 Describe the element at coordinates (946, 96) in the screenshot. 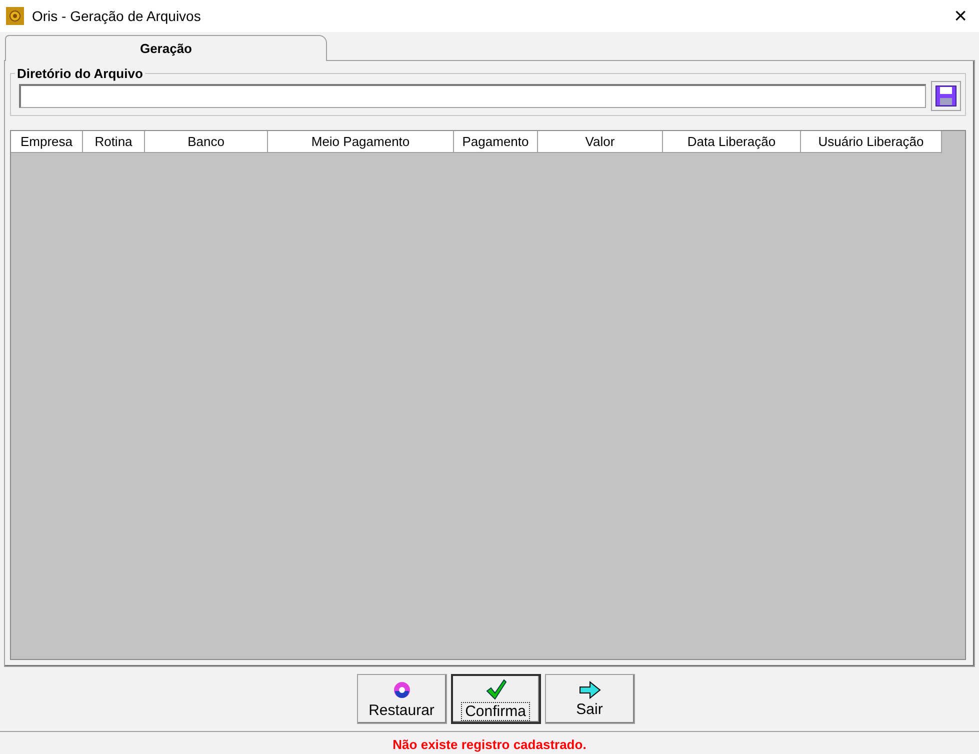

I see `save-button` at that location.